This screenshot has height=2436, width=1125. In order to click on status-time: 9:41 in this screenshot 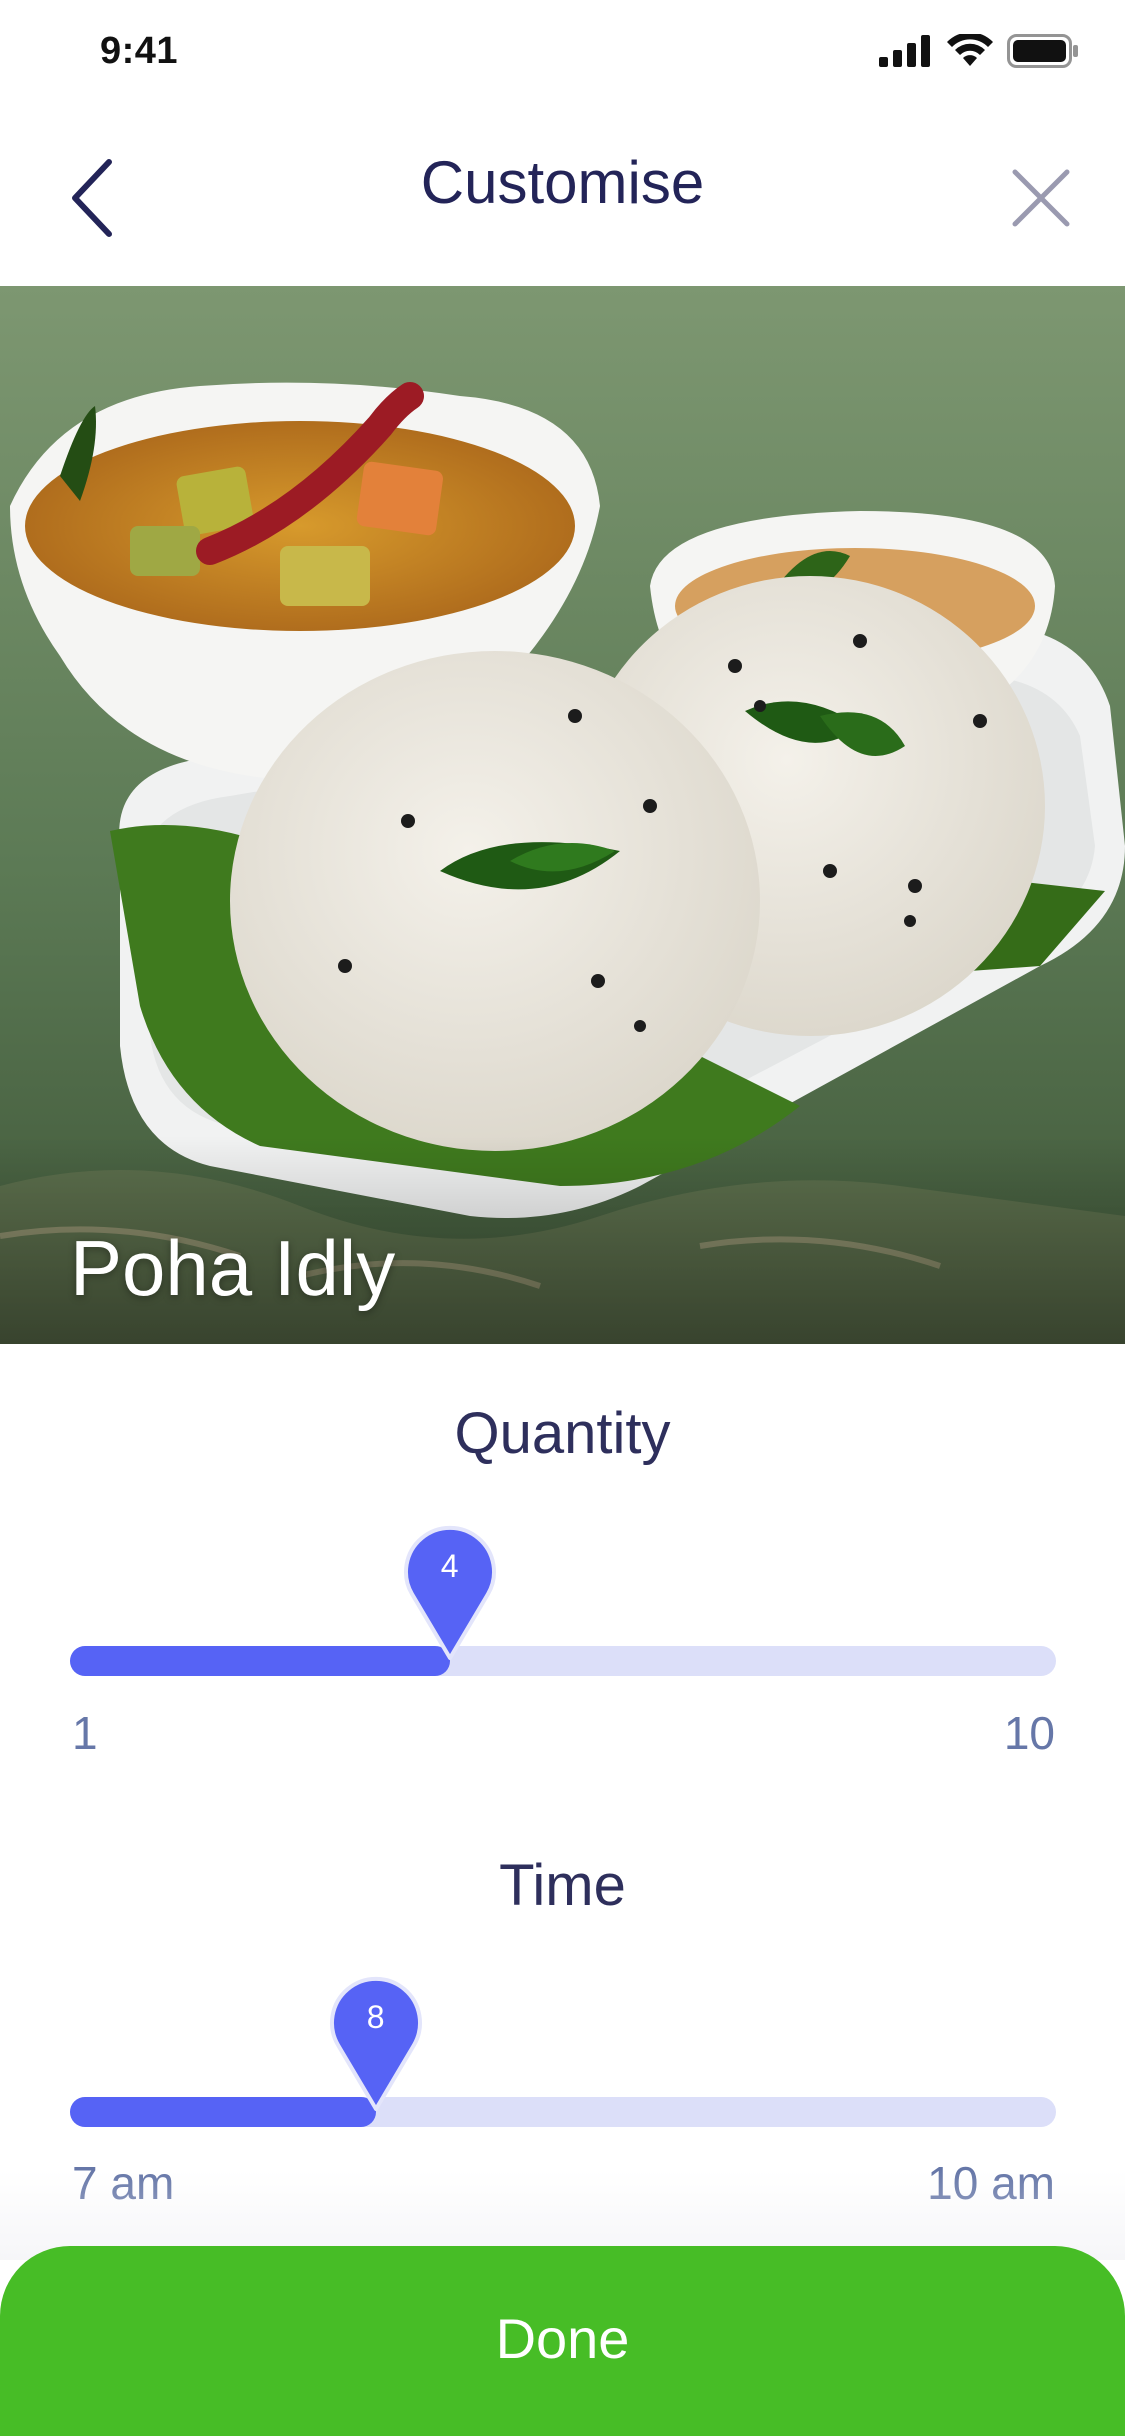, I will do `click(139, 51)`.